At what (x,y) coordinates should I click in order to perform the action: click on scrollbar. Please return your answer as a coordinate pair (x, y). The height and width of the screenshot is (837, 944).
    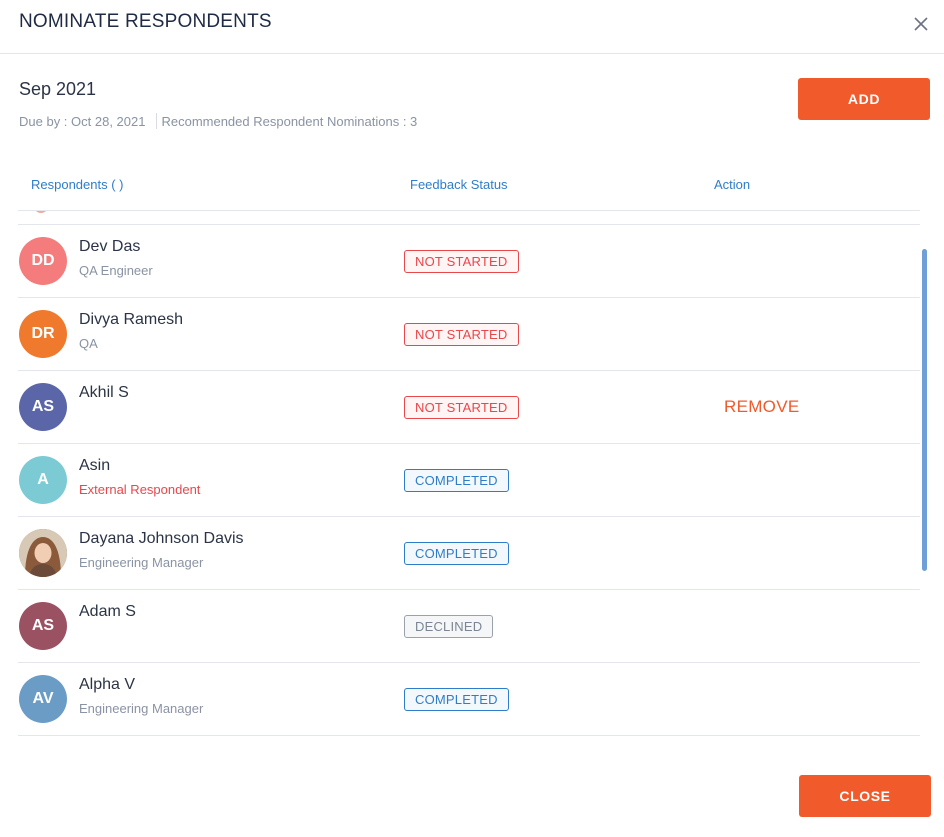
    Looking at the image, I should click on (924, 410).